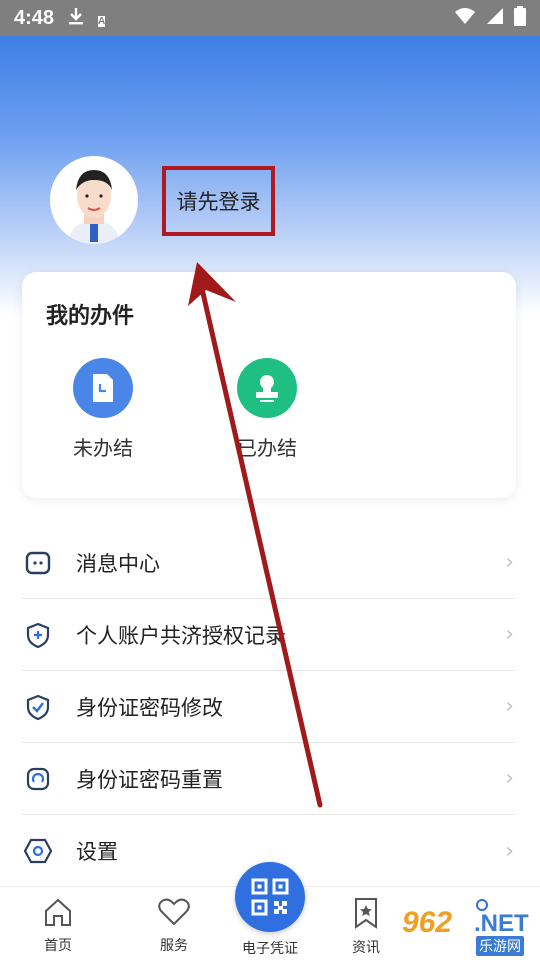 The image size is (540, 960). I want to click on home-icon, so click(58, 914).